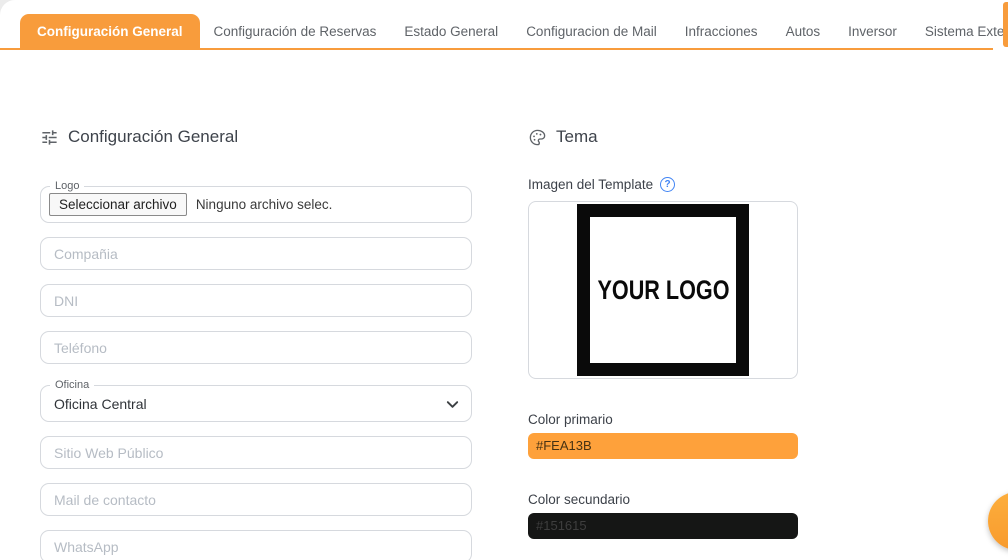 The width and height of the screenshot is (1008, 560). I want to click on theme-header: Tema, so click(663, 137).